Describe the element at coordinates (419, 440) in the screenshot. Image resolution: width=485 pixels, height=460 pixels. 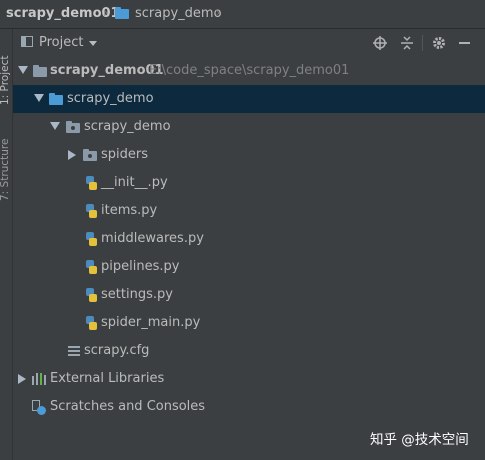
I see `watermark: 知乎 @技术空间` at that location.